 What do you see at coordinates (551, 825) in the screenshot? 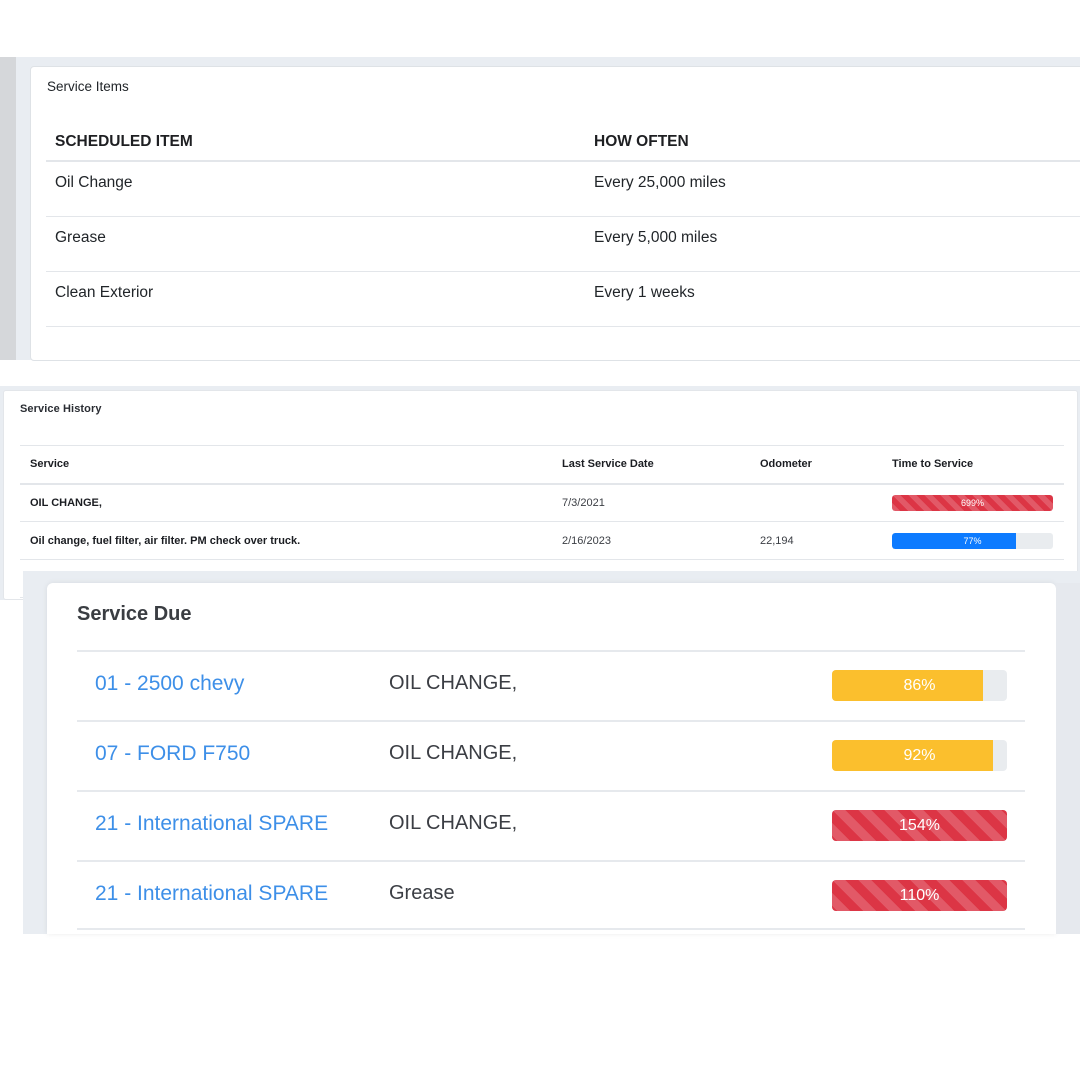
I see `list-item: 21 - International SPARE OIL CHANGE, 154%` at bounding box center [551, 825].